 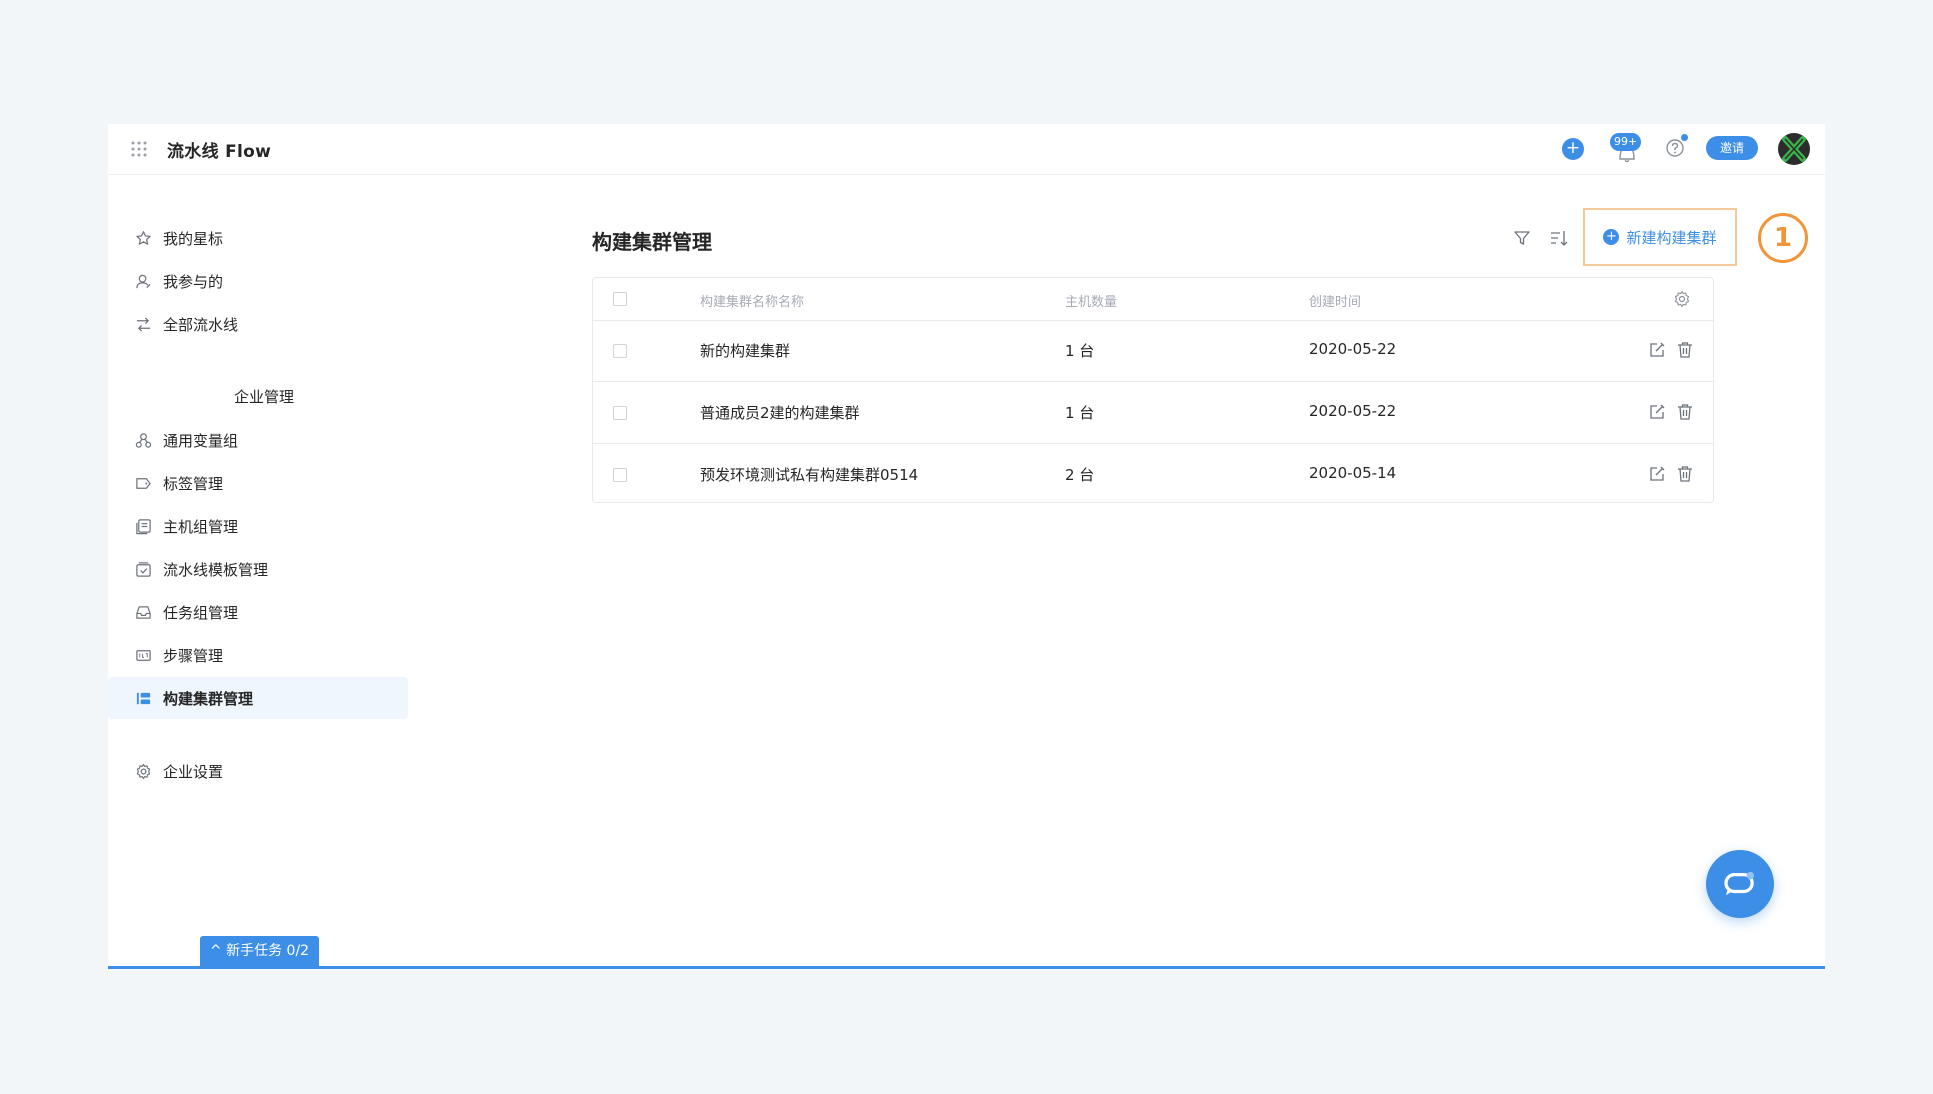 What do you see at coordinates (1671, 237) in the screenshot?
I see `new-button-label: 新建构建集群` at bounding box center [1671, 237].